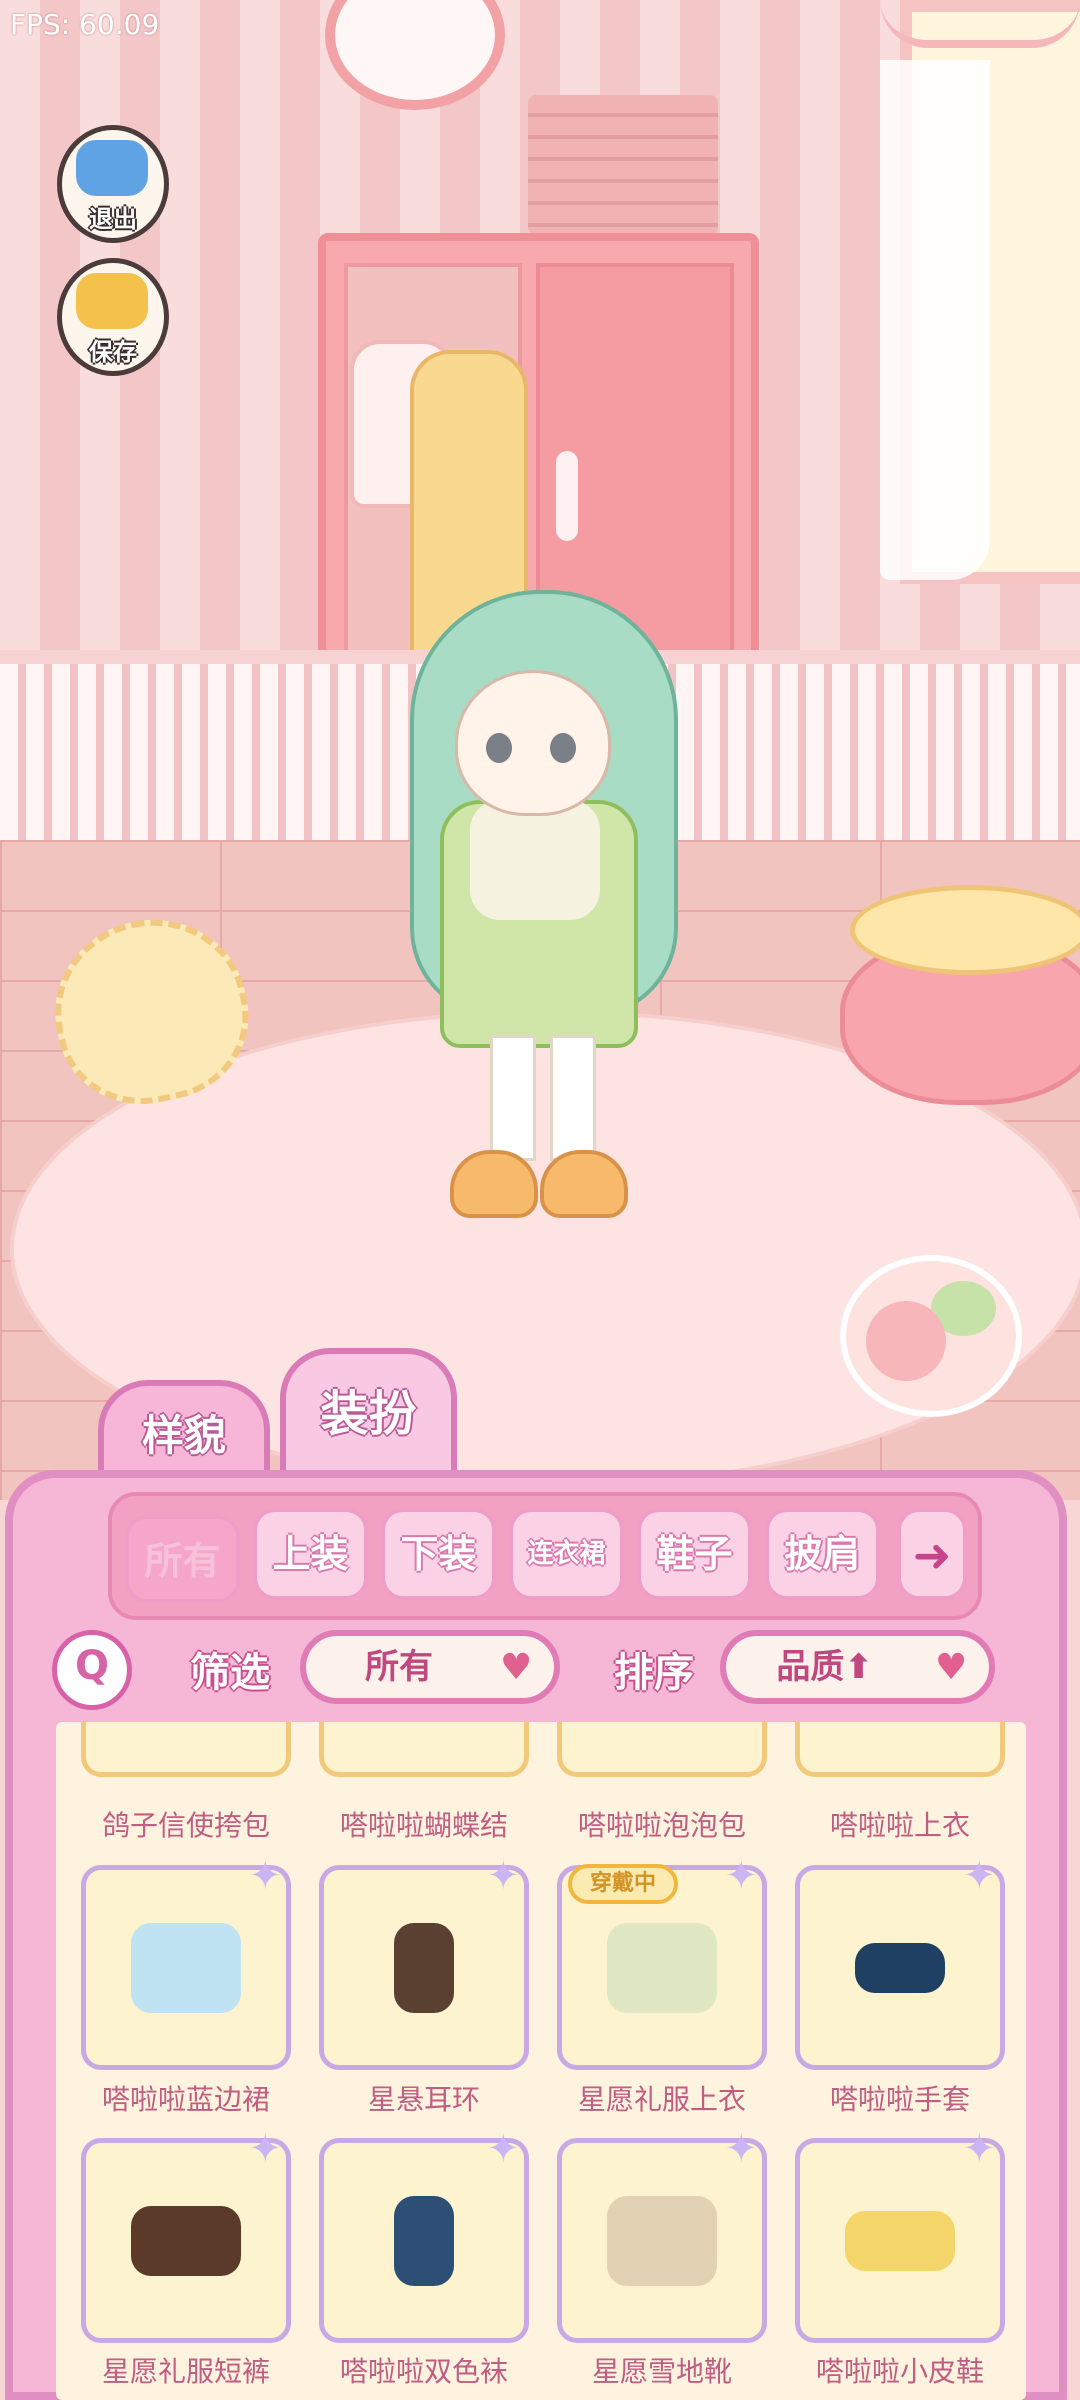 This screenshot has width=1080, height=2400. I want to click on item-name: 星悬耳环, so click(423, 2099).